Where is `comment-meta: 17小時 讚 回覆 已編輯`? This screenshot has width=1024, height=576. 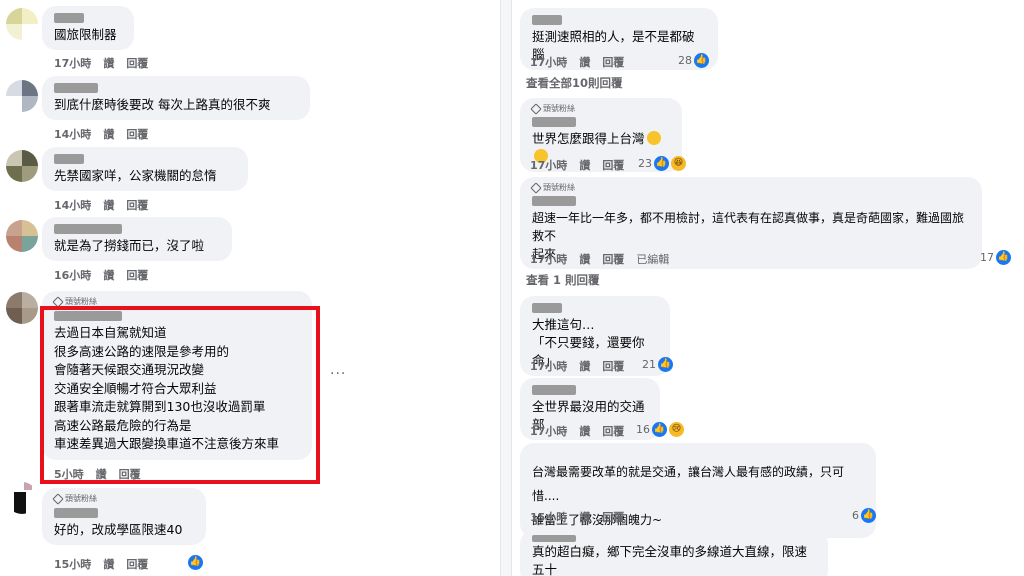 comment-meta: 17小時 讚 回覆 已編輯 is located at coordinates (599, 259).